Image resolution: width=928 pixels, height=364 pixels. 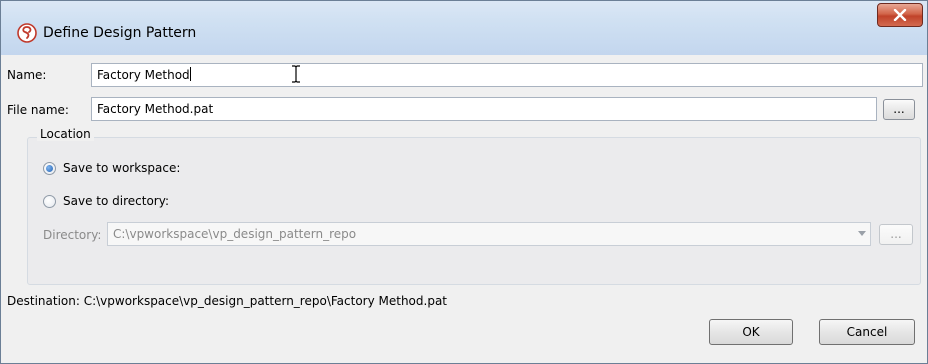 What do you see at coordinates (507, 75) in the screenshot?
I see `name-input: Factory Method` at bounding box center [507, 75].